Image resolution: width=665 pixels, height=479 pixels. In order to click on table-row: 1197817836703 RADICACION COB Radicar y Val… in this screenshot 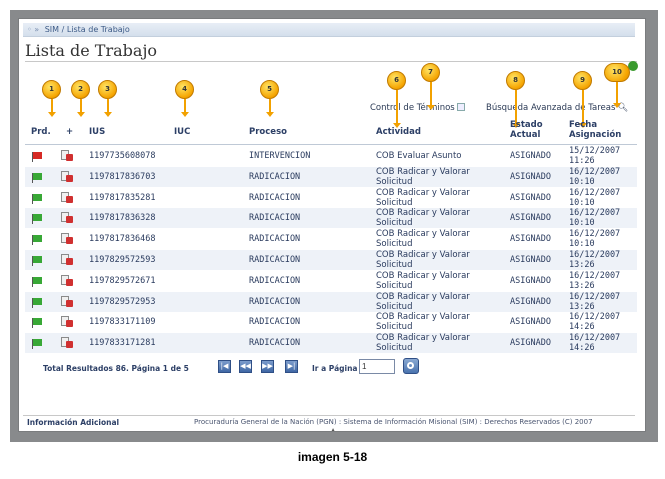, I will do `click(331, 176)`.